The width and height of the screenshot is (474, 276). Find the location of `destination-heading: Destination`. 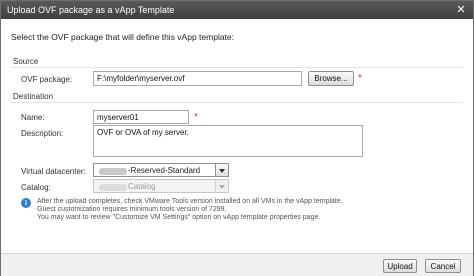

destination-heading: Destination is located at coordinates (33, 96).